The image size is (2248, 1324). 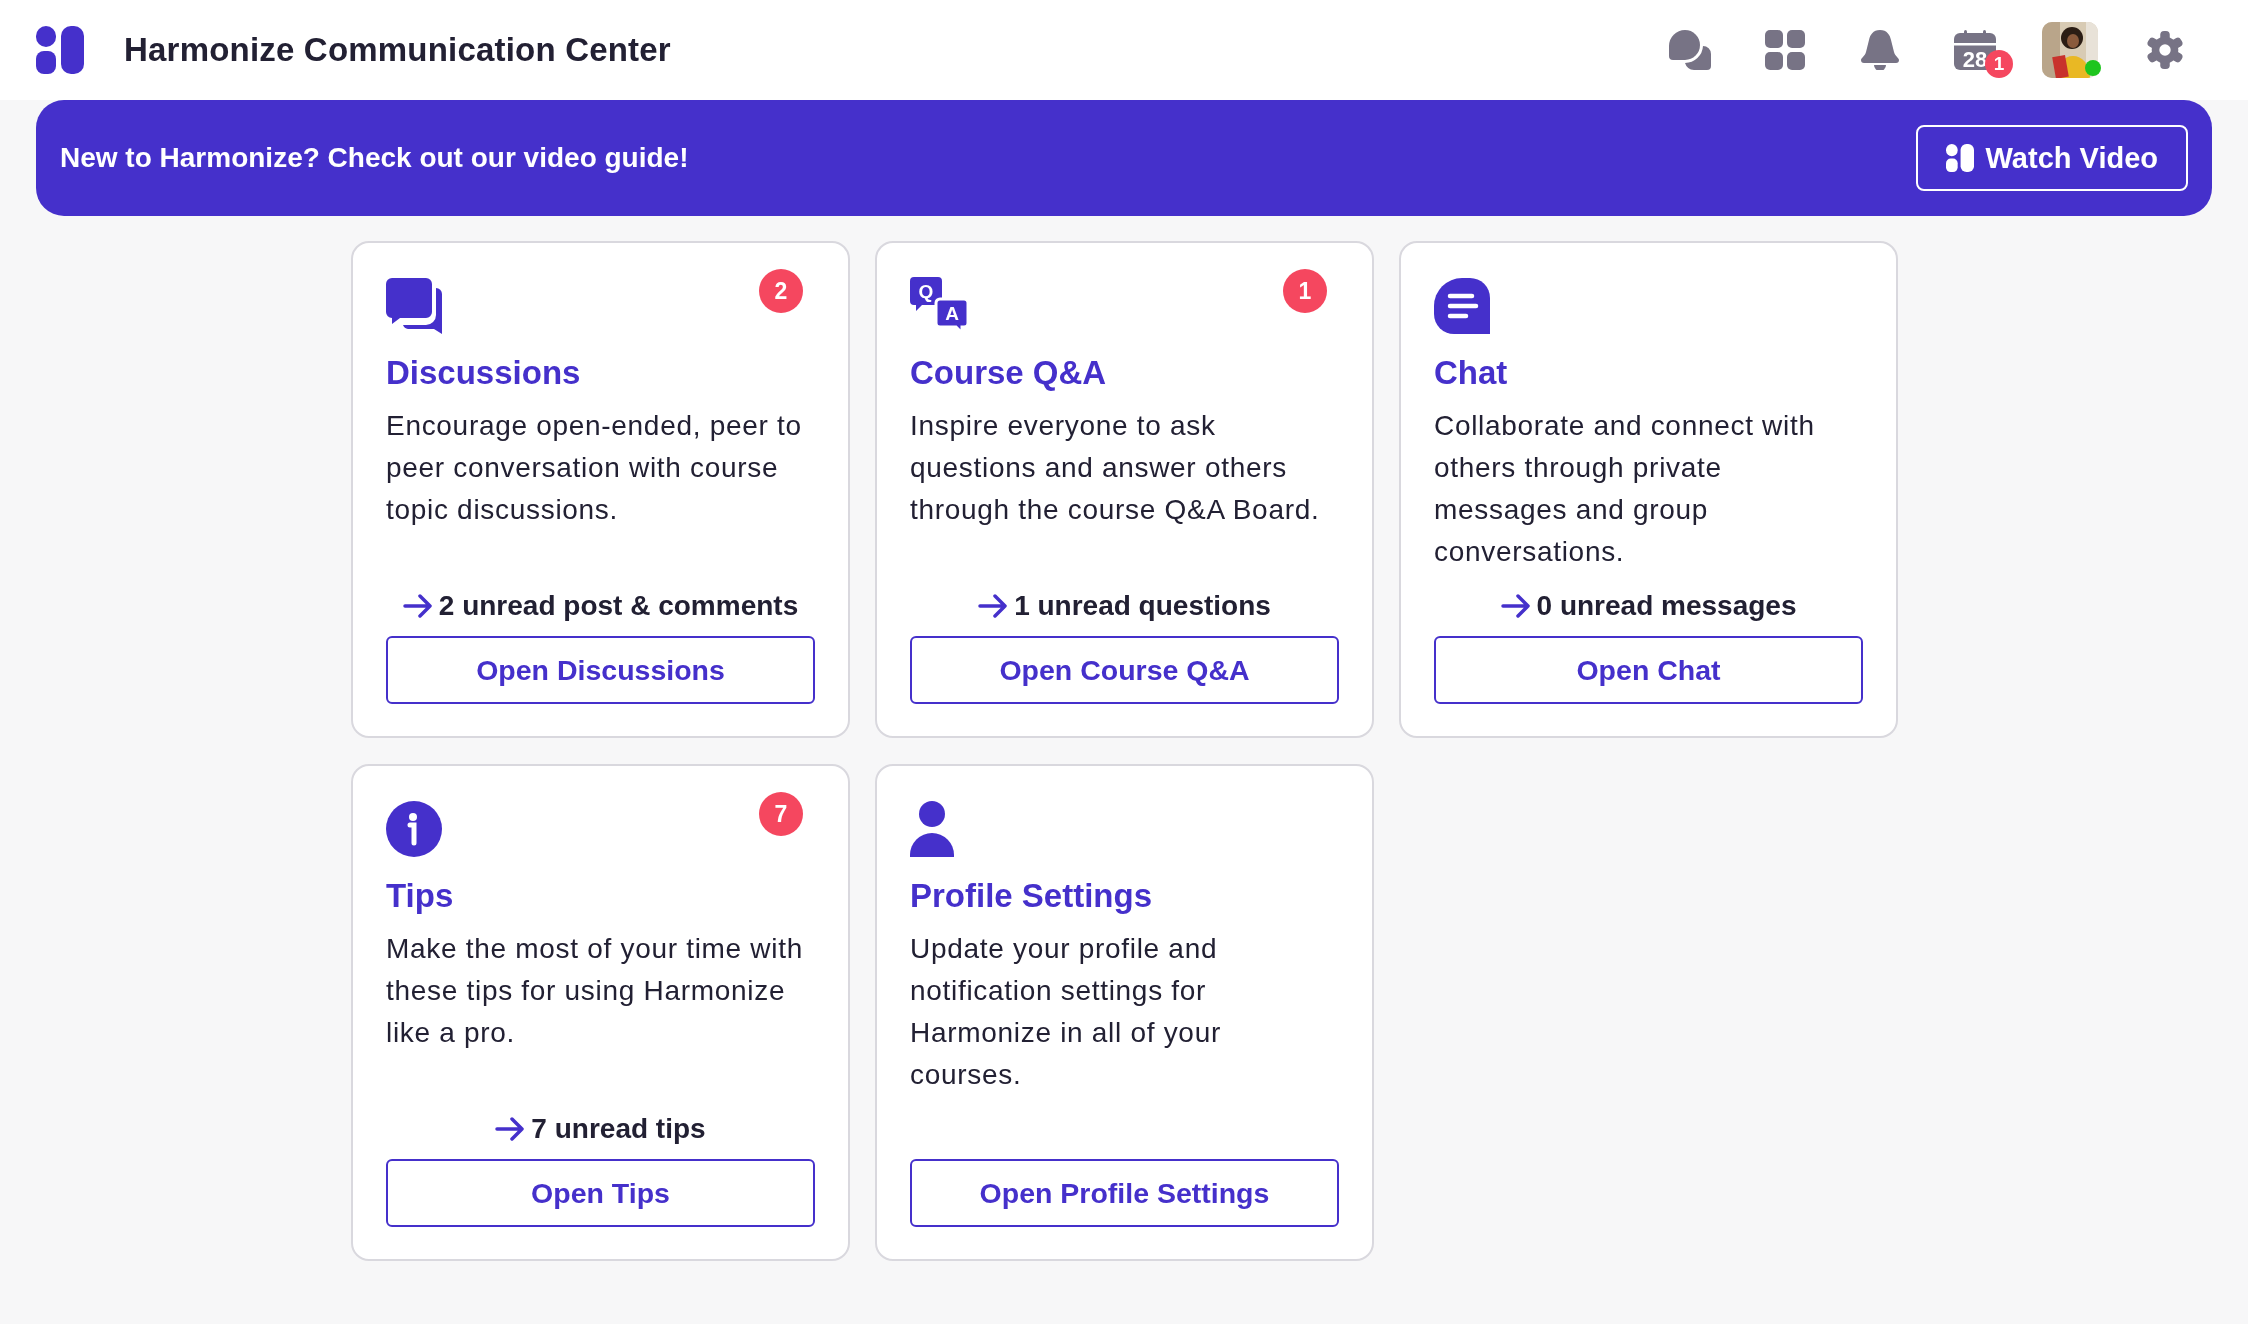 What do you see at coordinates (1066, 1012) in the screenshot?
I see `card-description: Update your profile and notification settings for Harmonize in all of your courses.` at bounding box center [1066, 1012].